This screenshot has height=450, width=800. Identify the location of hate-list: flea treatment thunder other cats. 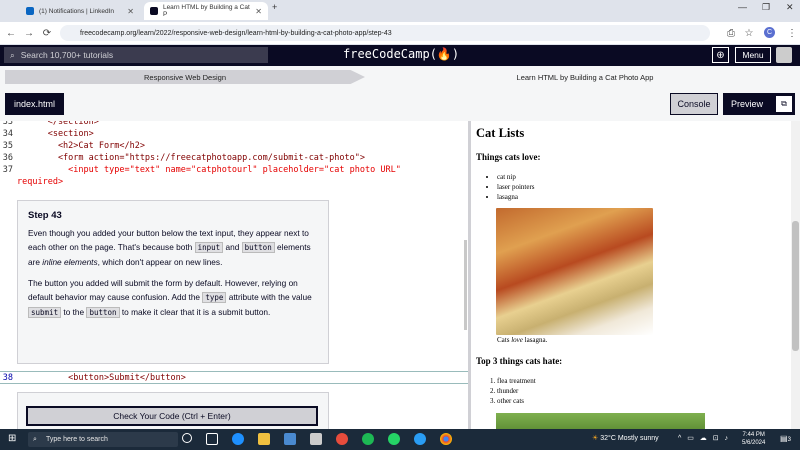
(516, 391).